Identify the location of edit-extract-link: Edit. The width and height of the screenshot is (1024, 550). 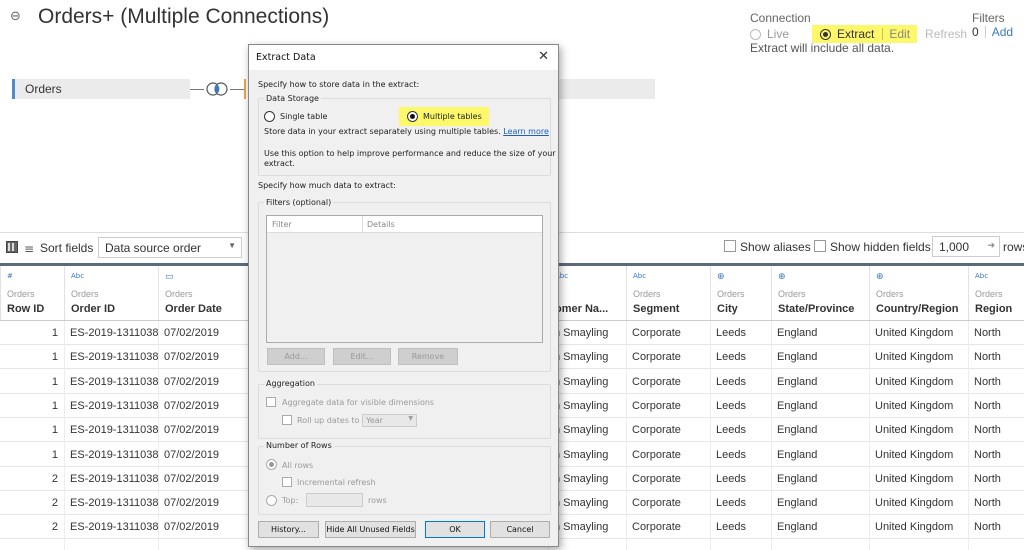
(899, 34).